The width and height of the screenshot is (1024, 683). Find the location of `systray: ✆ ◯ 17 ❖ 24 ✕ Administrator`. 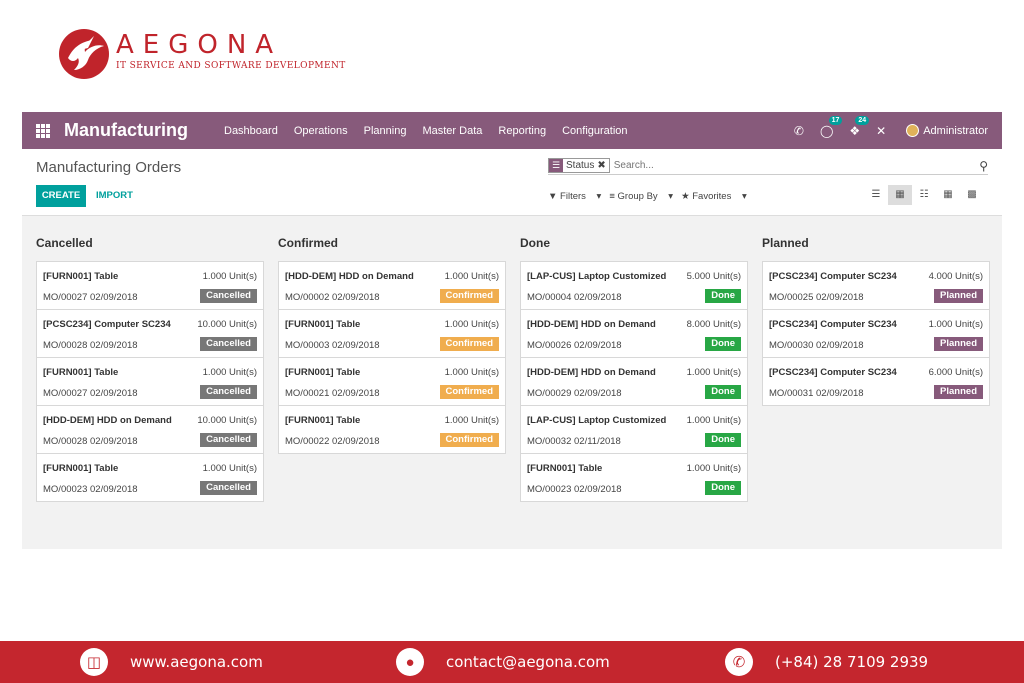

systray: ✆ ◯ 17 ❖ 24 ✕ Administrator is located at coordinates (883, 126).